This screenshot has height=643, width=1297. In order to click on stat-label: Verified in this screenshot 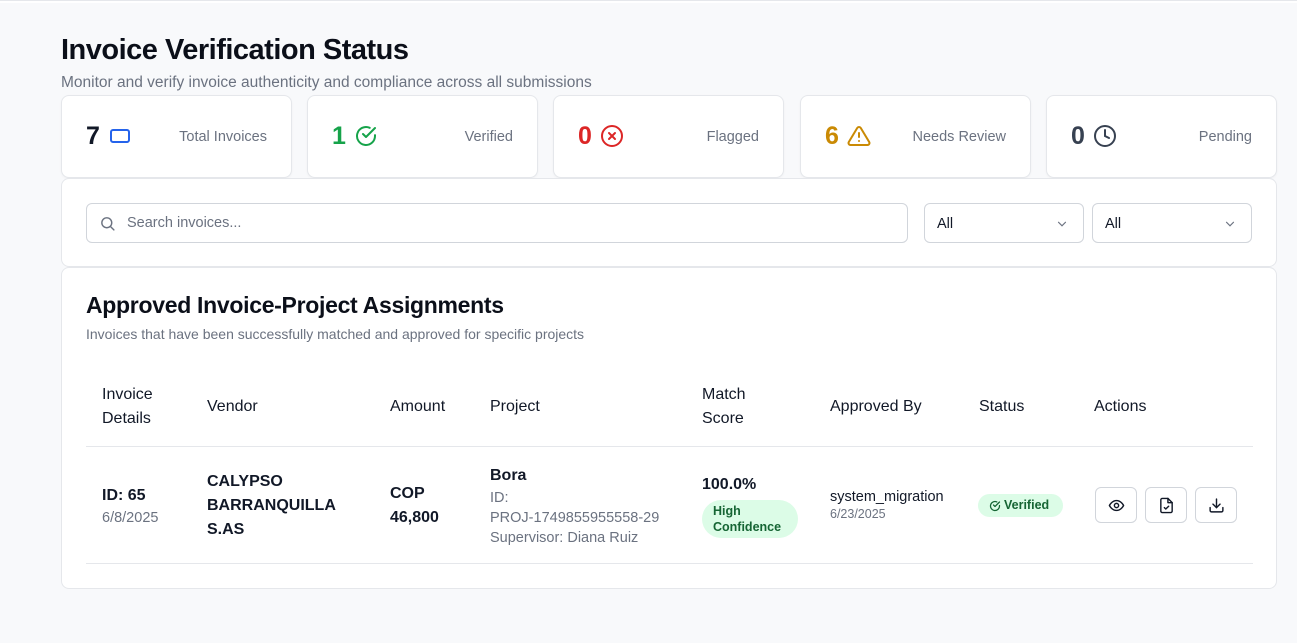, I will do `click(488, 137)`.